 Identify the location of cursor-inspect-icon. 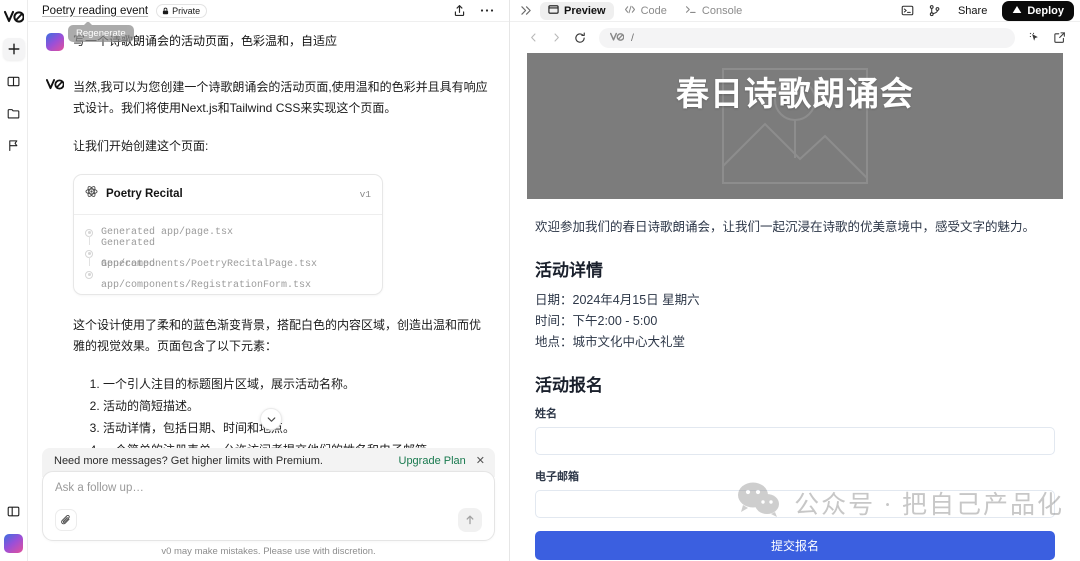
(1033, 36).